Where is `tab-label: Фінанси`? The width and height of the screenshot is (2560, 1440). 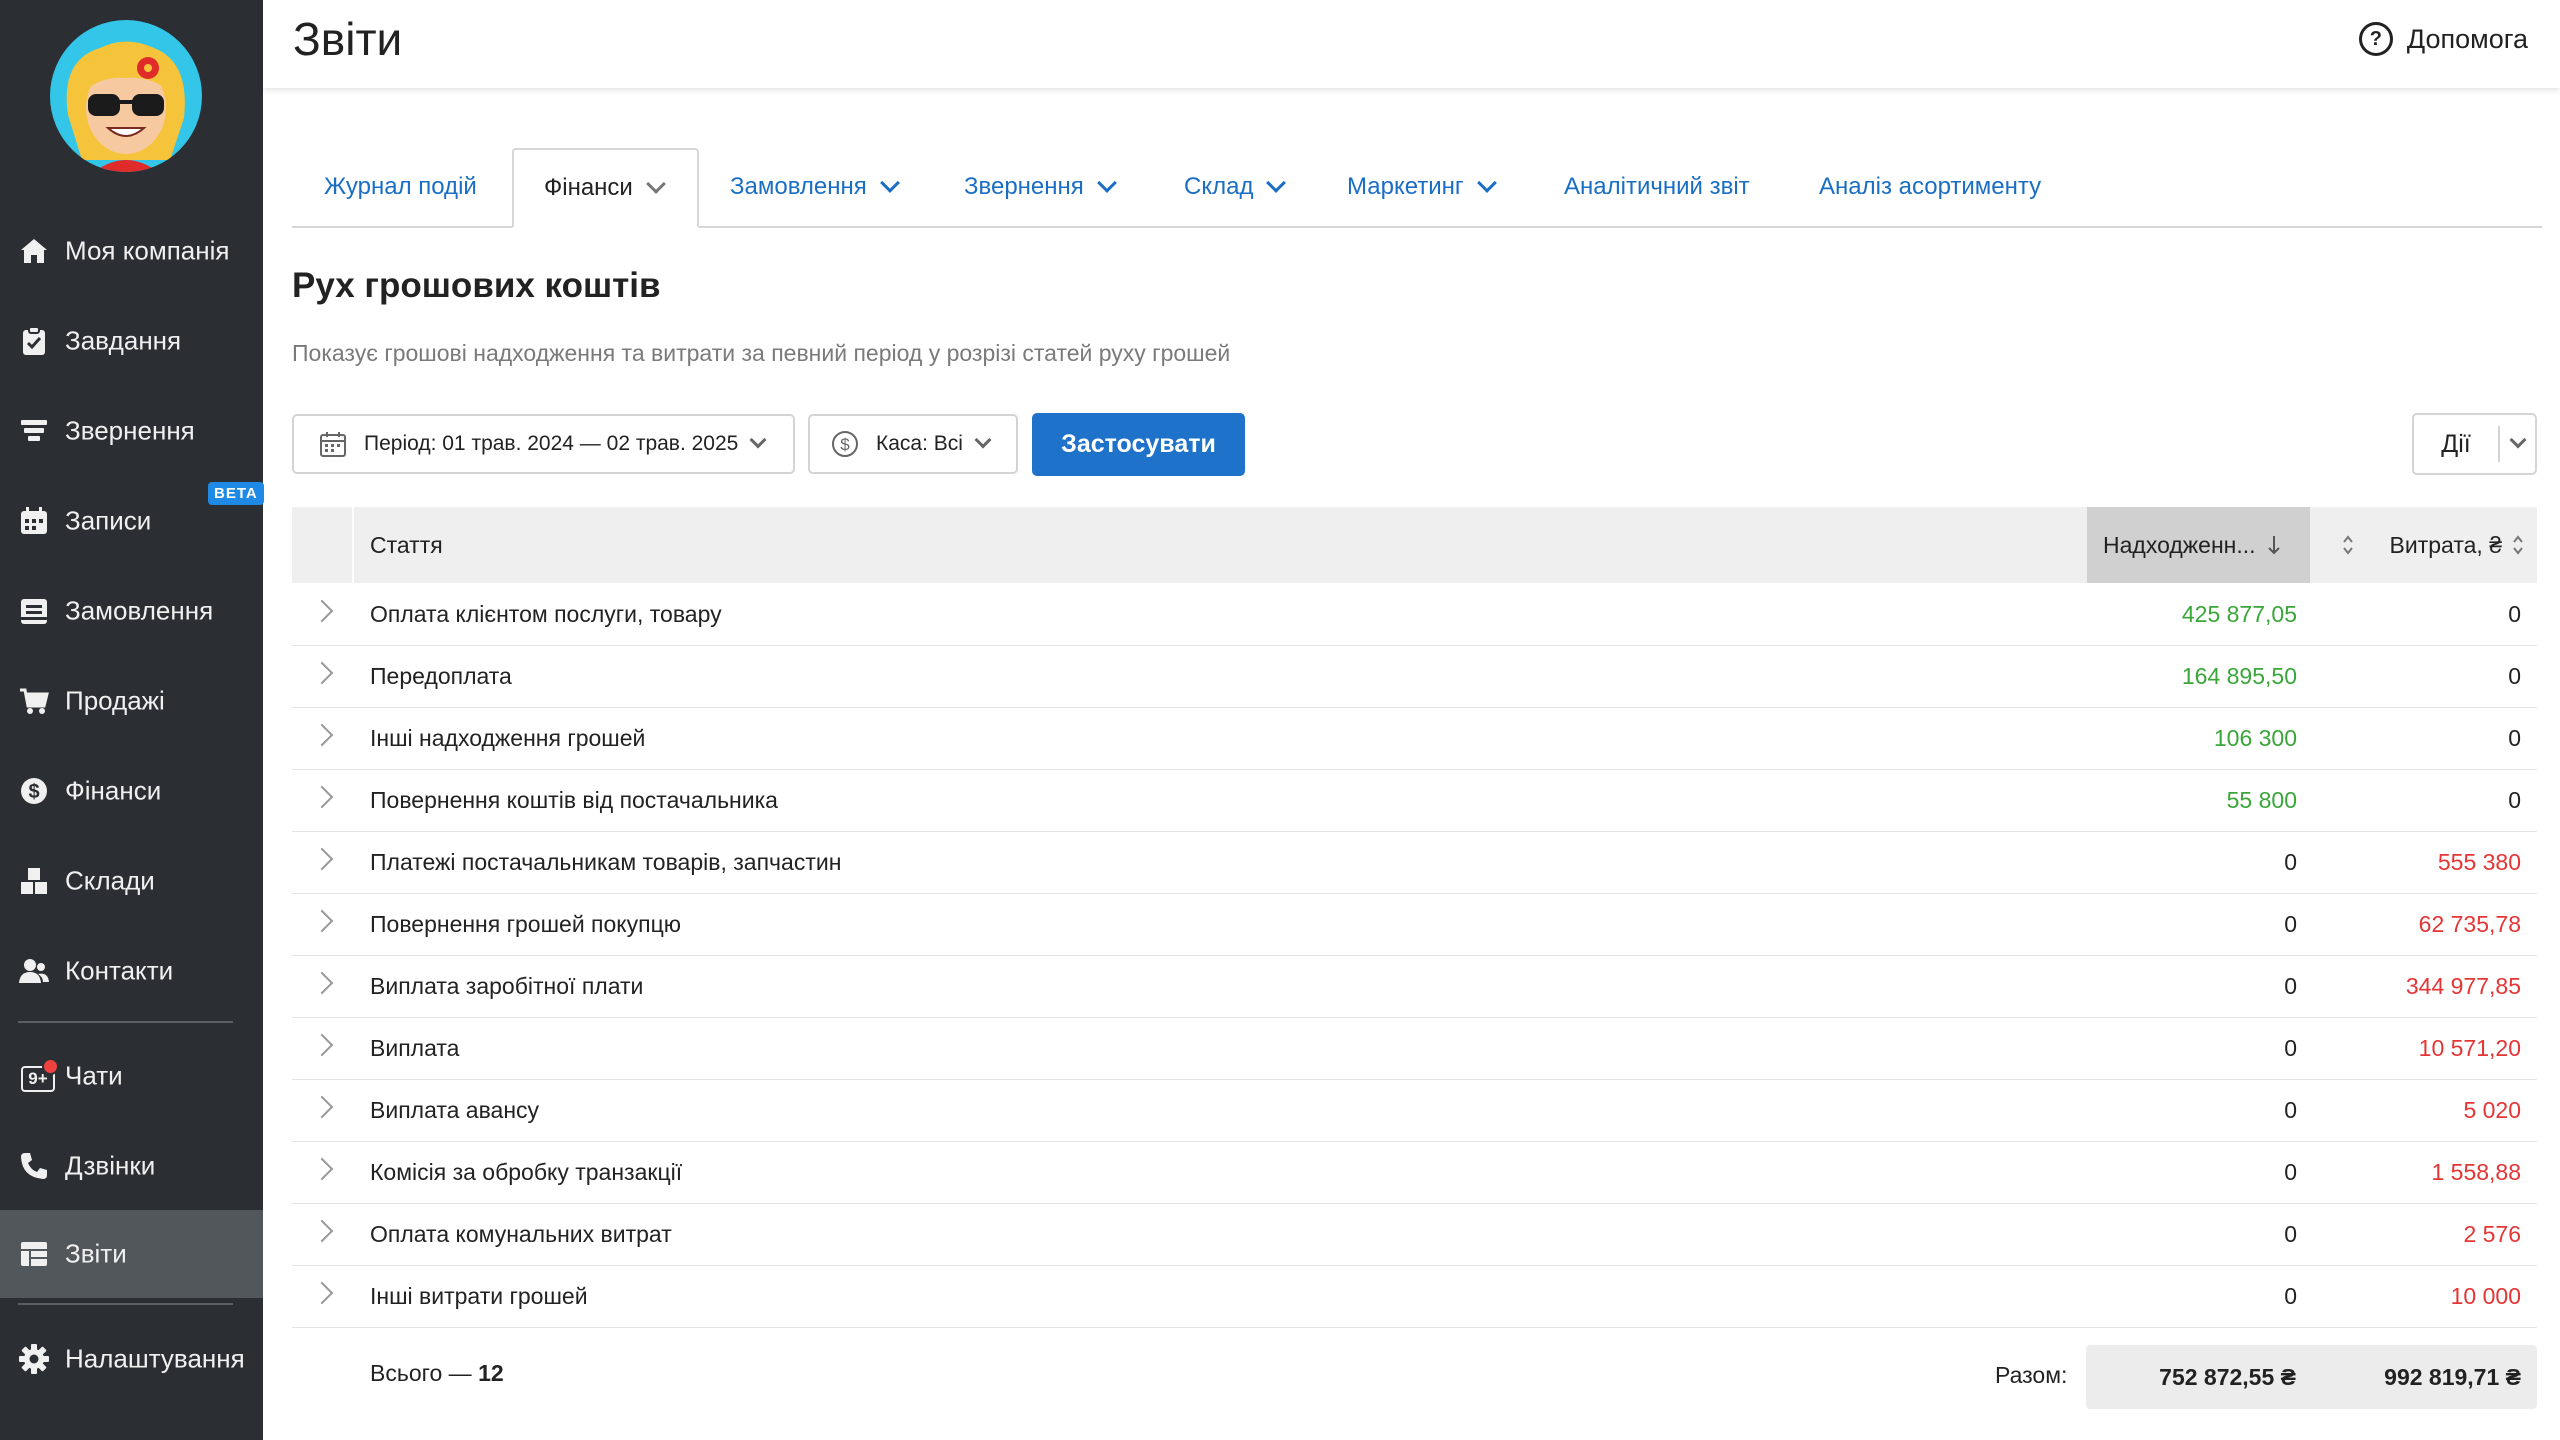
tab-label: Фінанси is located at coordinates (588, 187).